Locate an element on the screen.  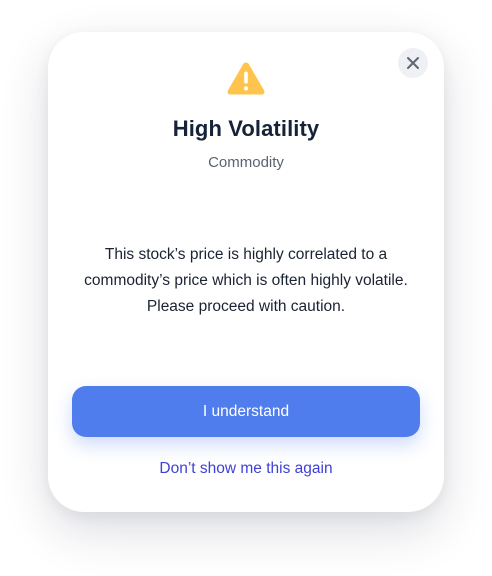
message-line: Please proceed with caution. is located at coordinates (246, 306).